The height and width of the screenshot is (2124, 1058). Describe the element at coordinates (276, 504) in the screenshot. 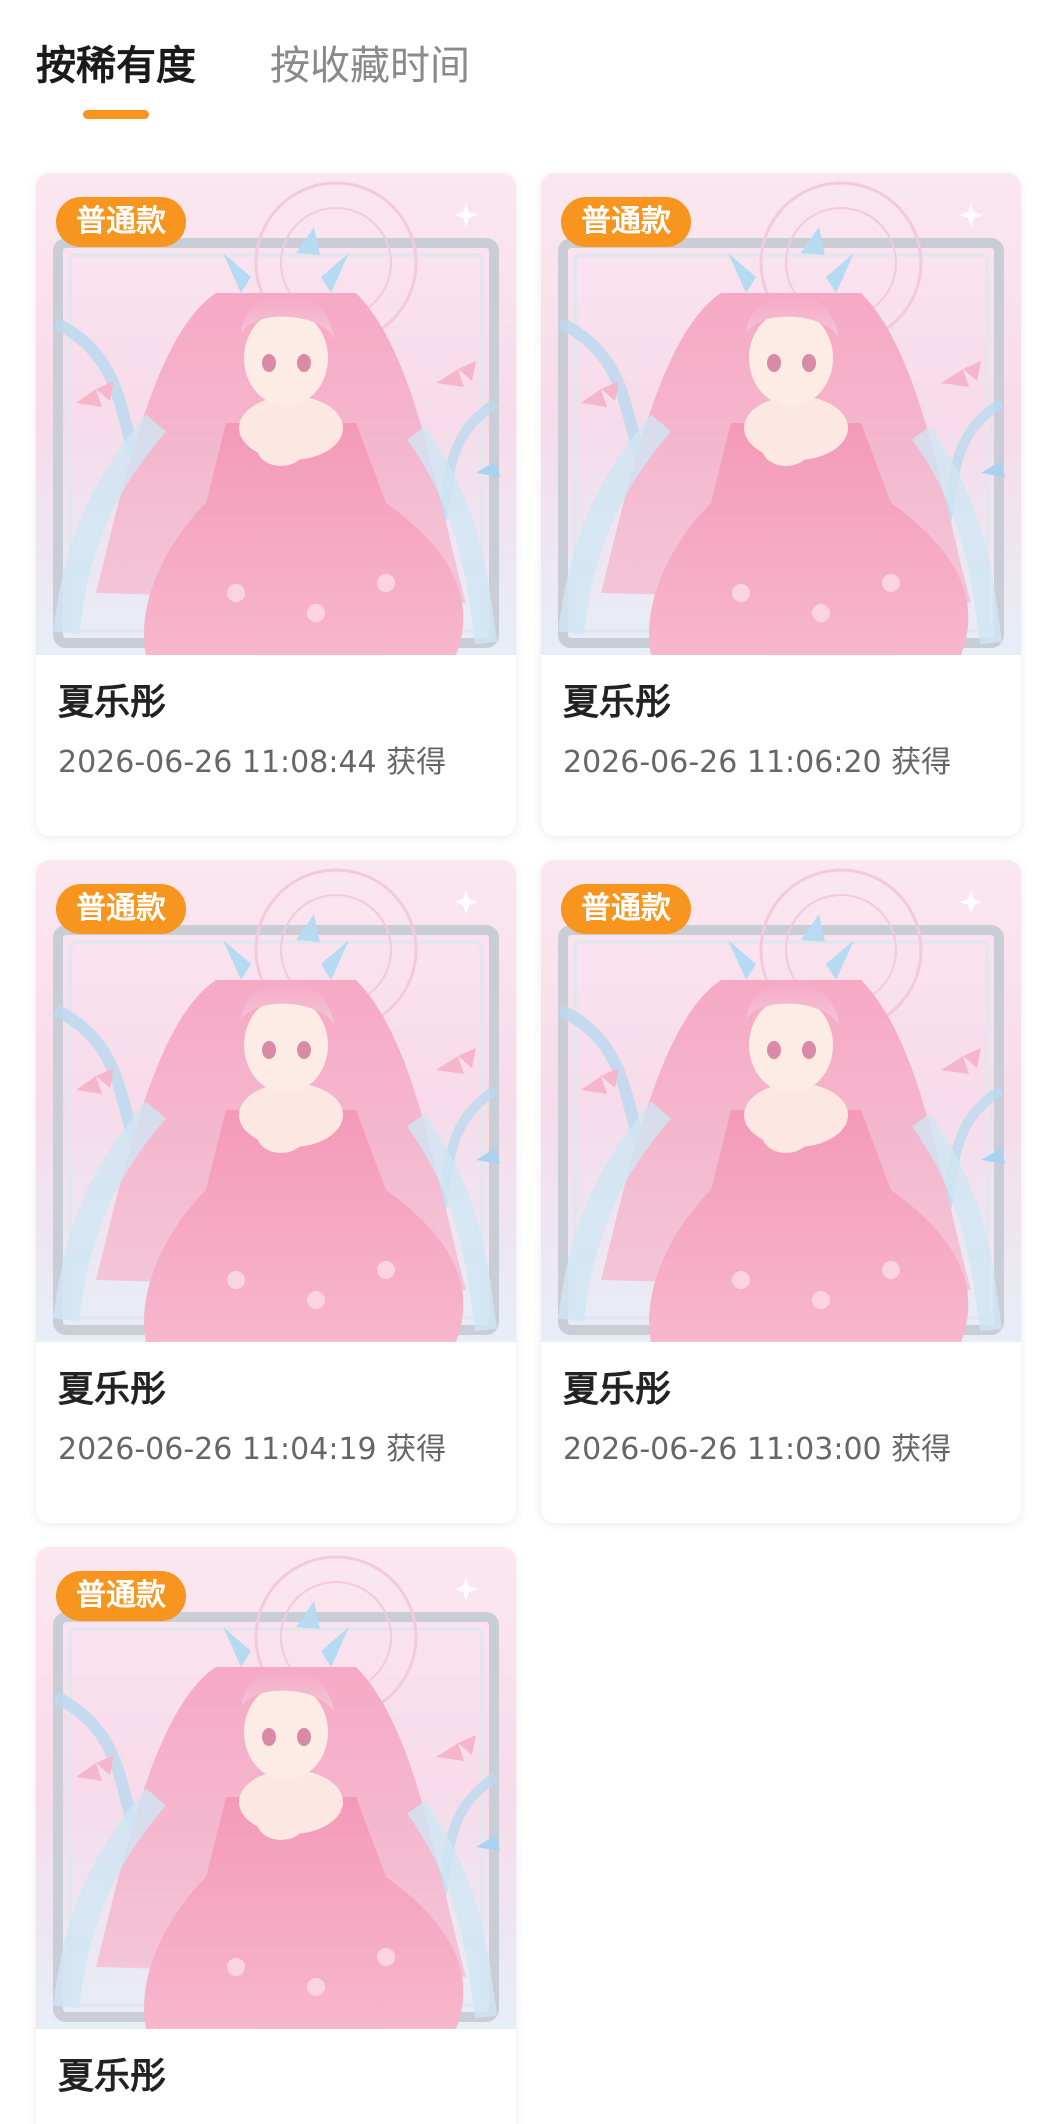

I see `collection-card: 普通款 夏乐彤 2026-06-26 11:08:44 获得` at that location.